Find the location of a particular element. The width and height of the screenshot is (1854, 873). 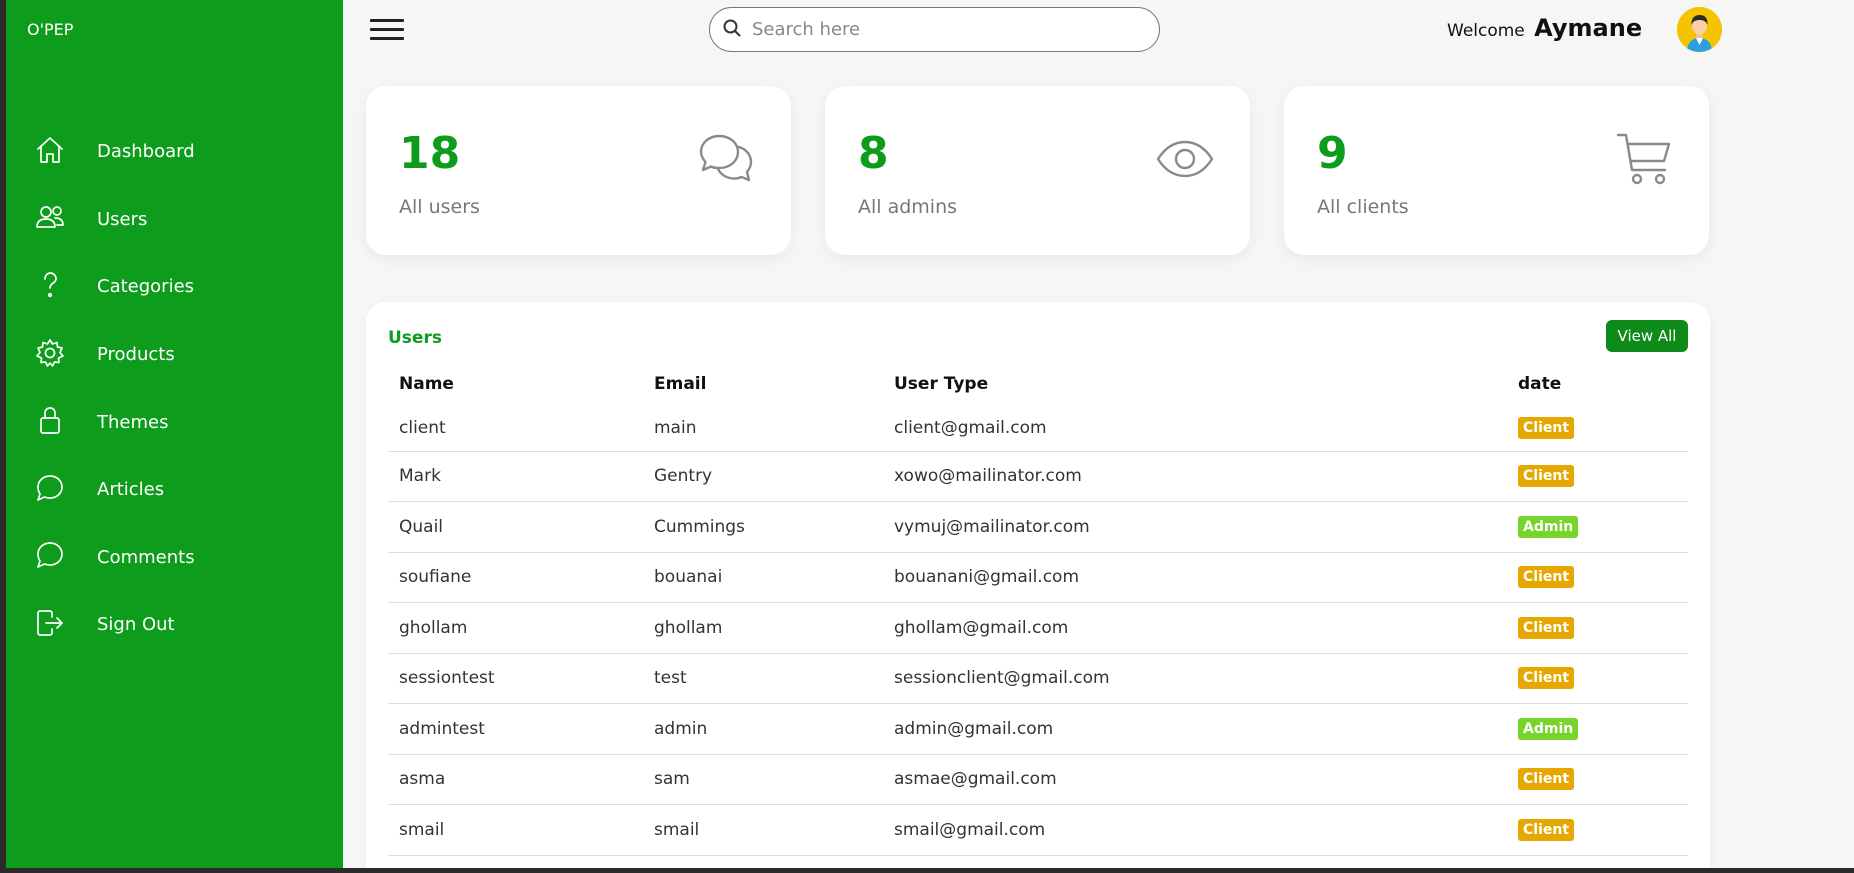

user-email-cell: Gentry is located at coordinates (763, 476).